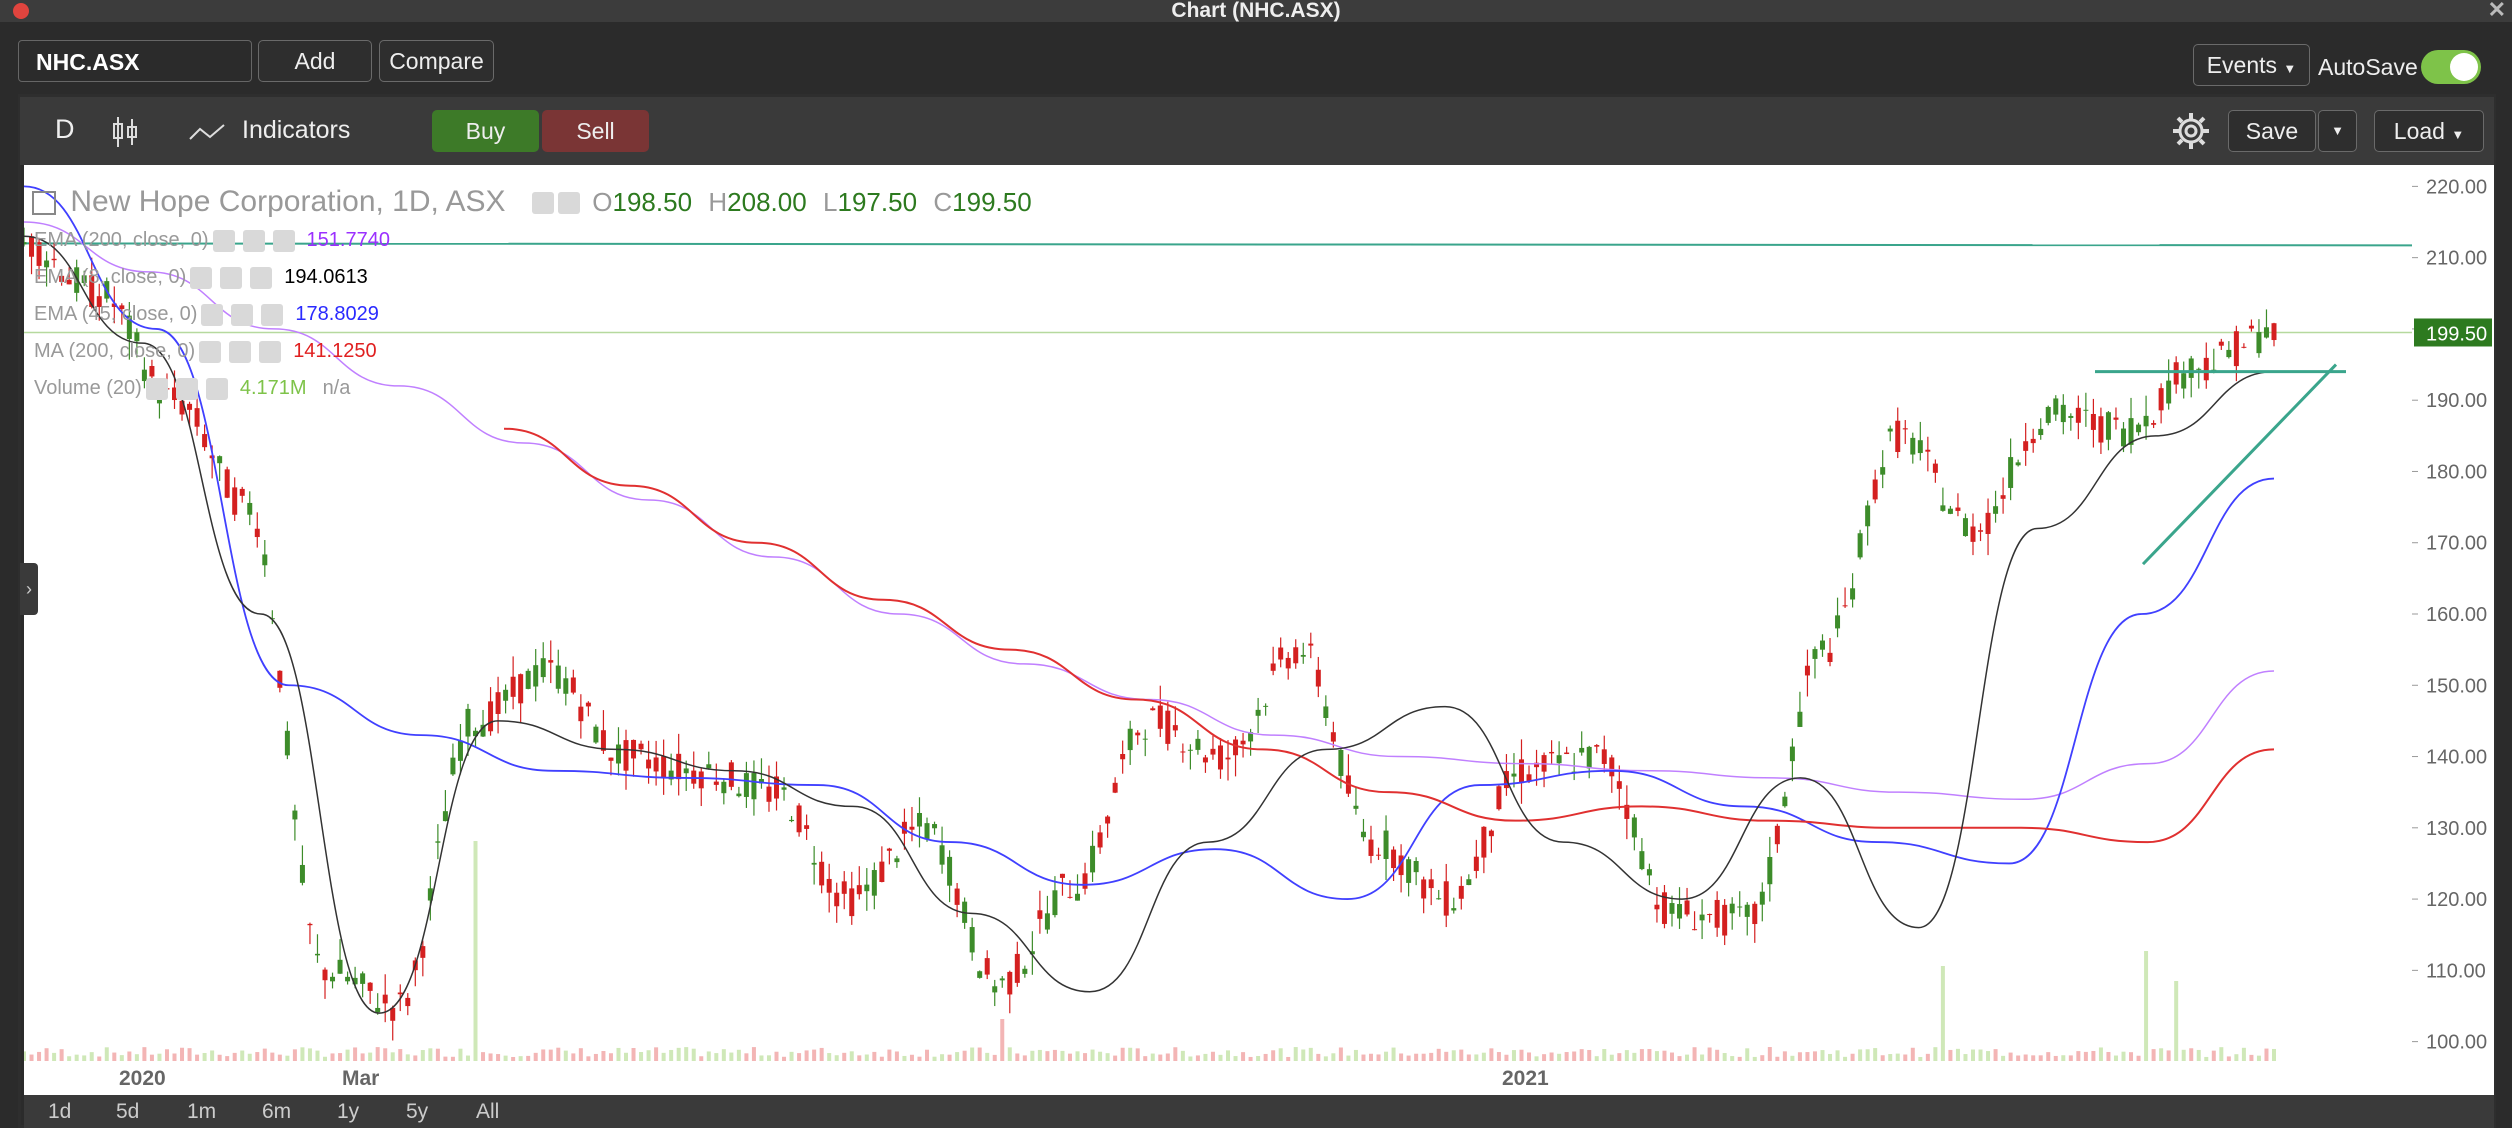 This screenshot has height=1128, width=2512. What do you see at coordinates (276, 1112) in the screenshot?
I see `range-6m: 6m` at bounding box center [276, 1112].